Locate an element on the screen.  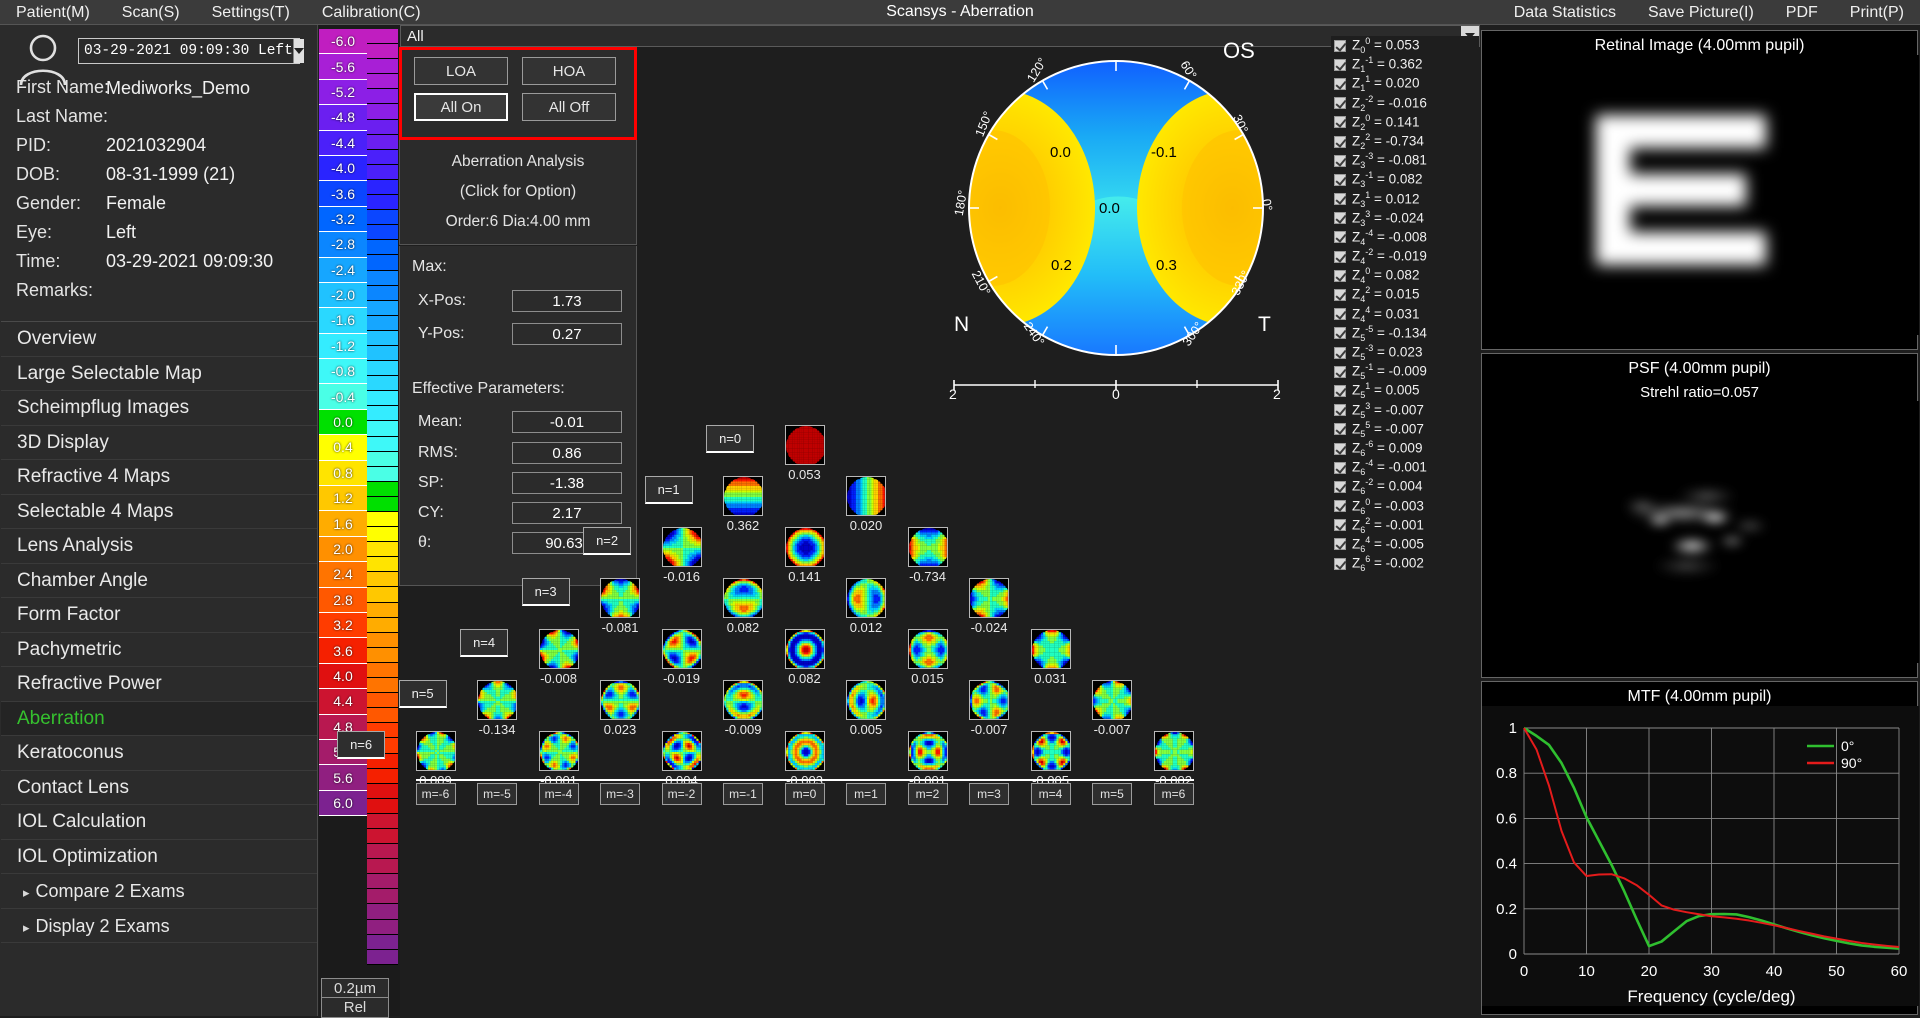
zernike-item-z2-2: Z22 = -0.734 is located at coordinates (1405, 141).